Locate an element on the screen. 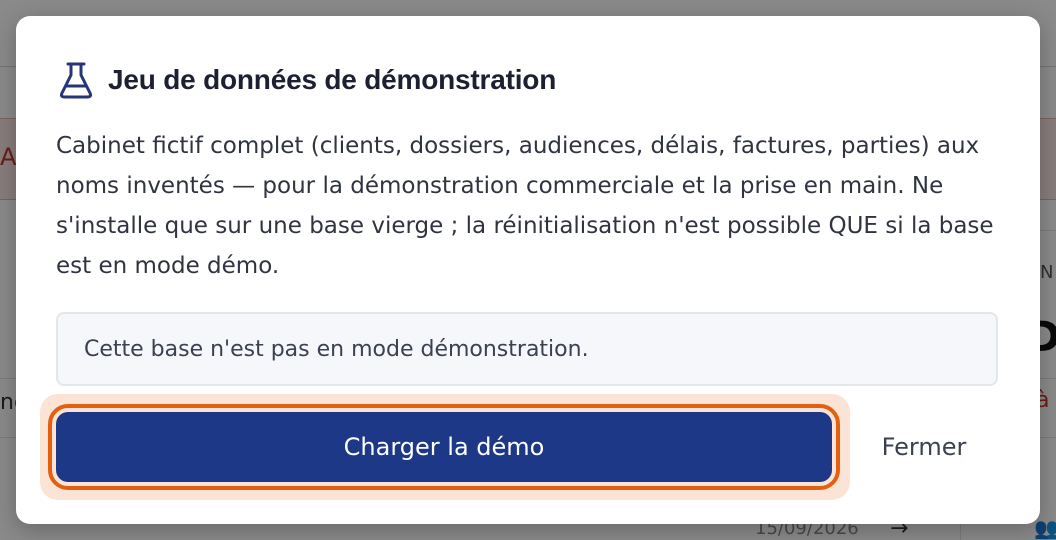 This screenshot has height=540, width=1056. dialog-header: Jeu de données de démonstration is located at coordinates (307, 80).